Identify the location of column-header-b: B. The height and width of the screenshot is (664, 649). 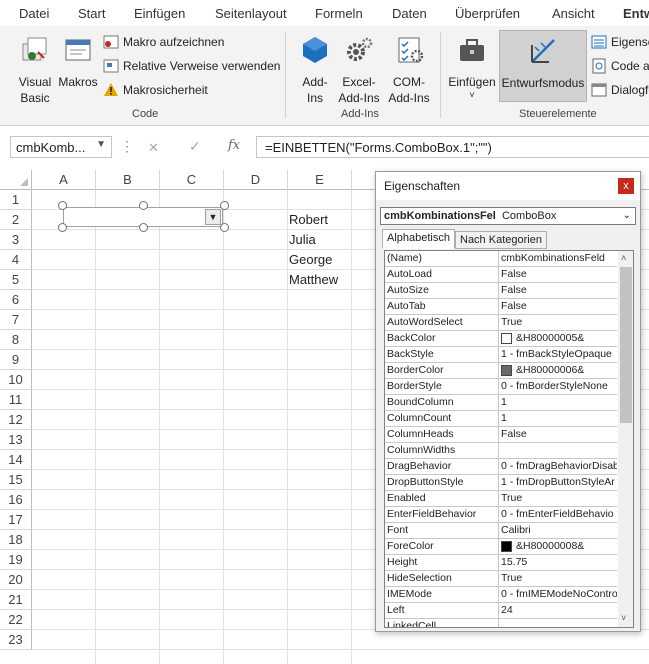
(128, 180).